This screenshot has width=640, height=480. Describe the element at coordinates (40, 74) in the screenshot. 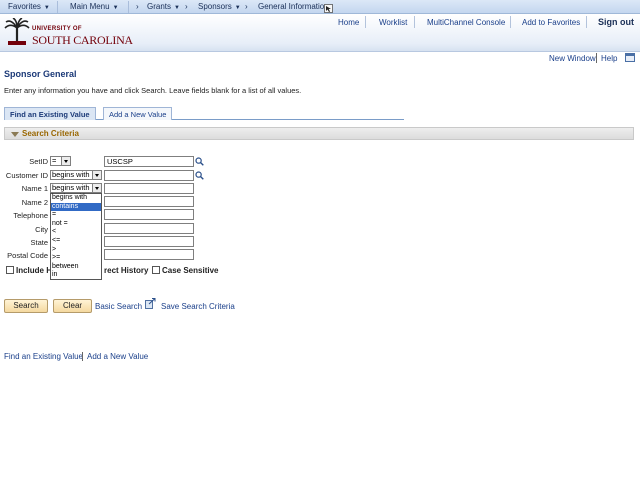

I see `page-title: Sponsor General` at that location.